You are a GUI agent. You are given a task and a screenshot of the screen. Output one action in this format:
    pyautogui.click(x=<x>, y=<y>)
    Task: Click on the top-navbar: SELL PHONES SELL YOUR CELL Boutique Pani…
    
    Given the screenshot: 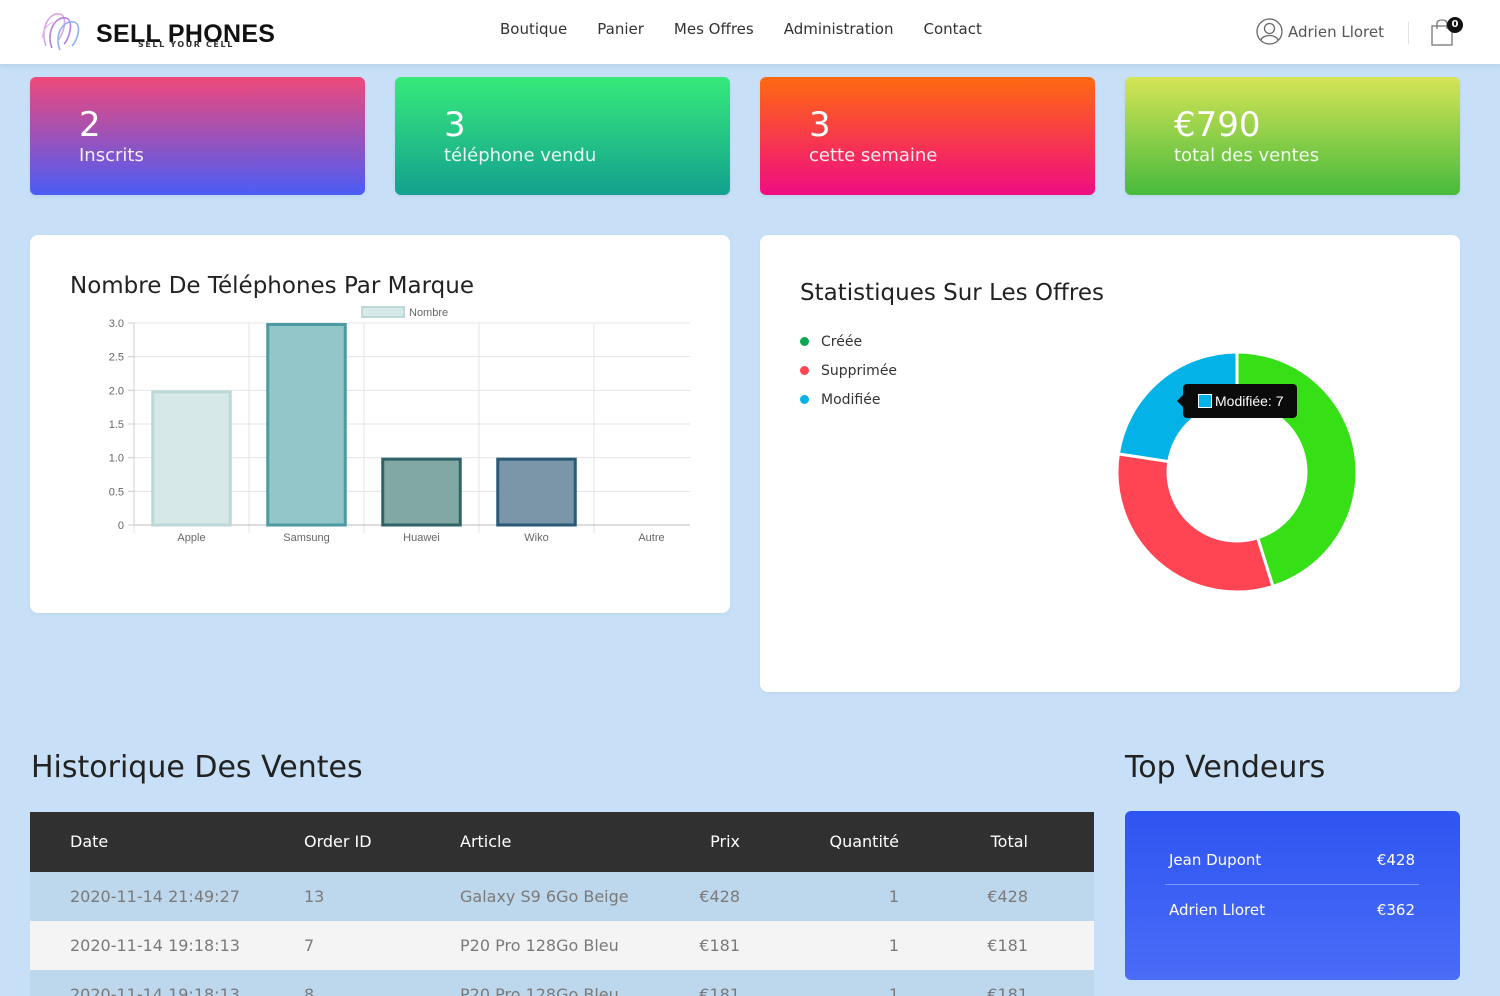 What is the action you would take?
    pyautogui.click(x=750, y=32)
    